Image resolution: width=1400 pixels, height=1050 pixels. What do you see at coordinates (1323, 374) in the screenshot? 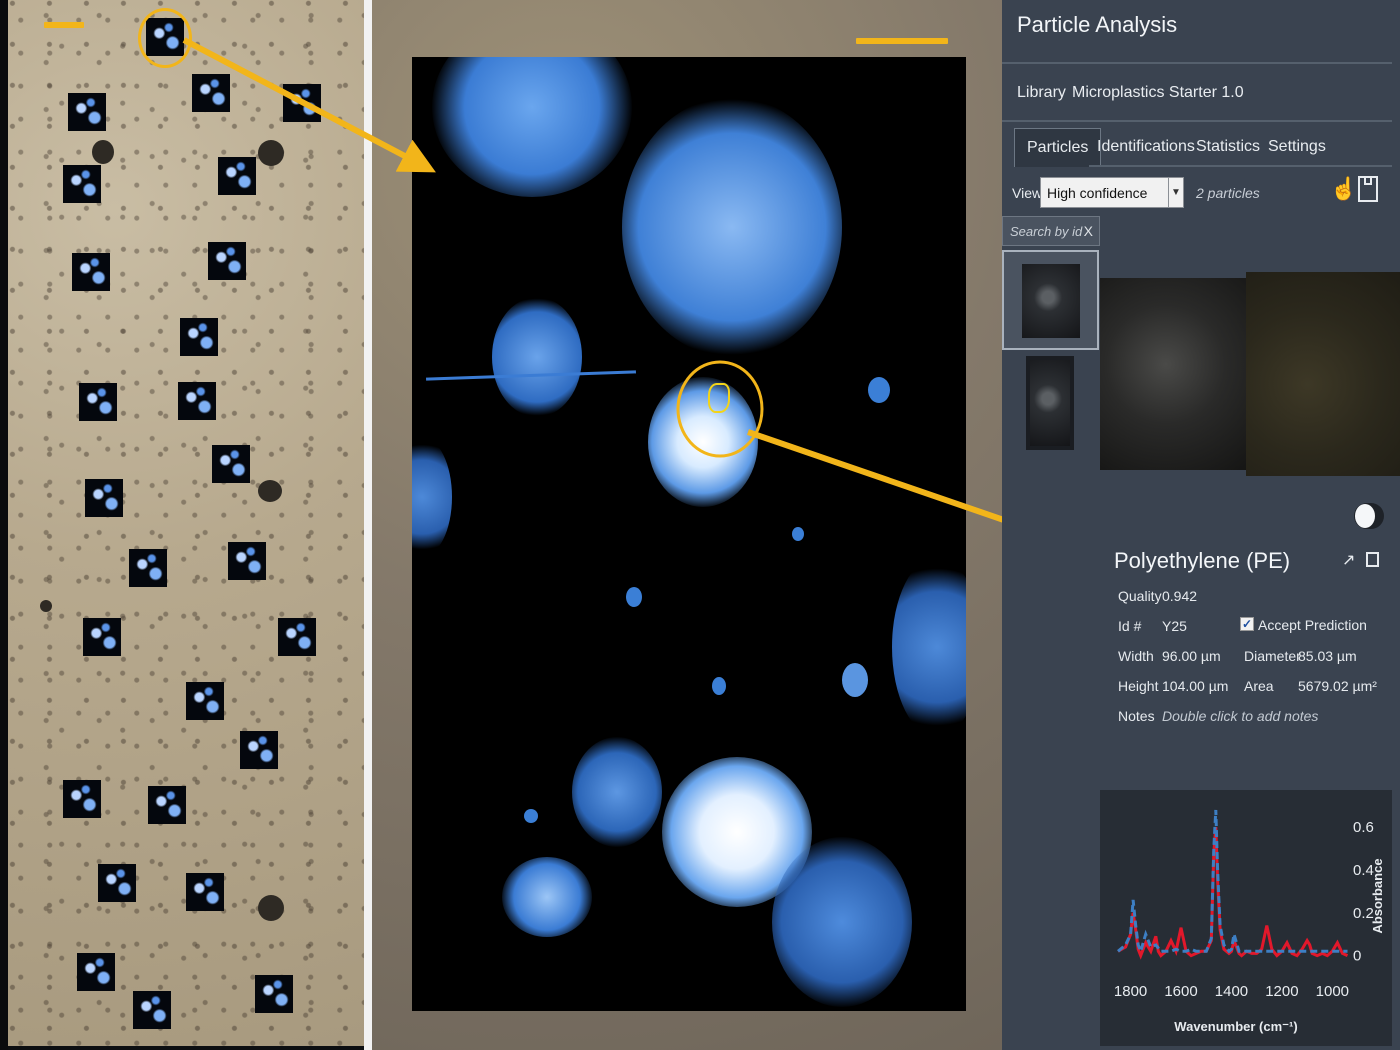
I see `particle-raw-image` at bounding box center [1323, 374].